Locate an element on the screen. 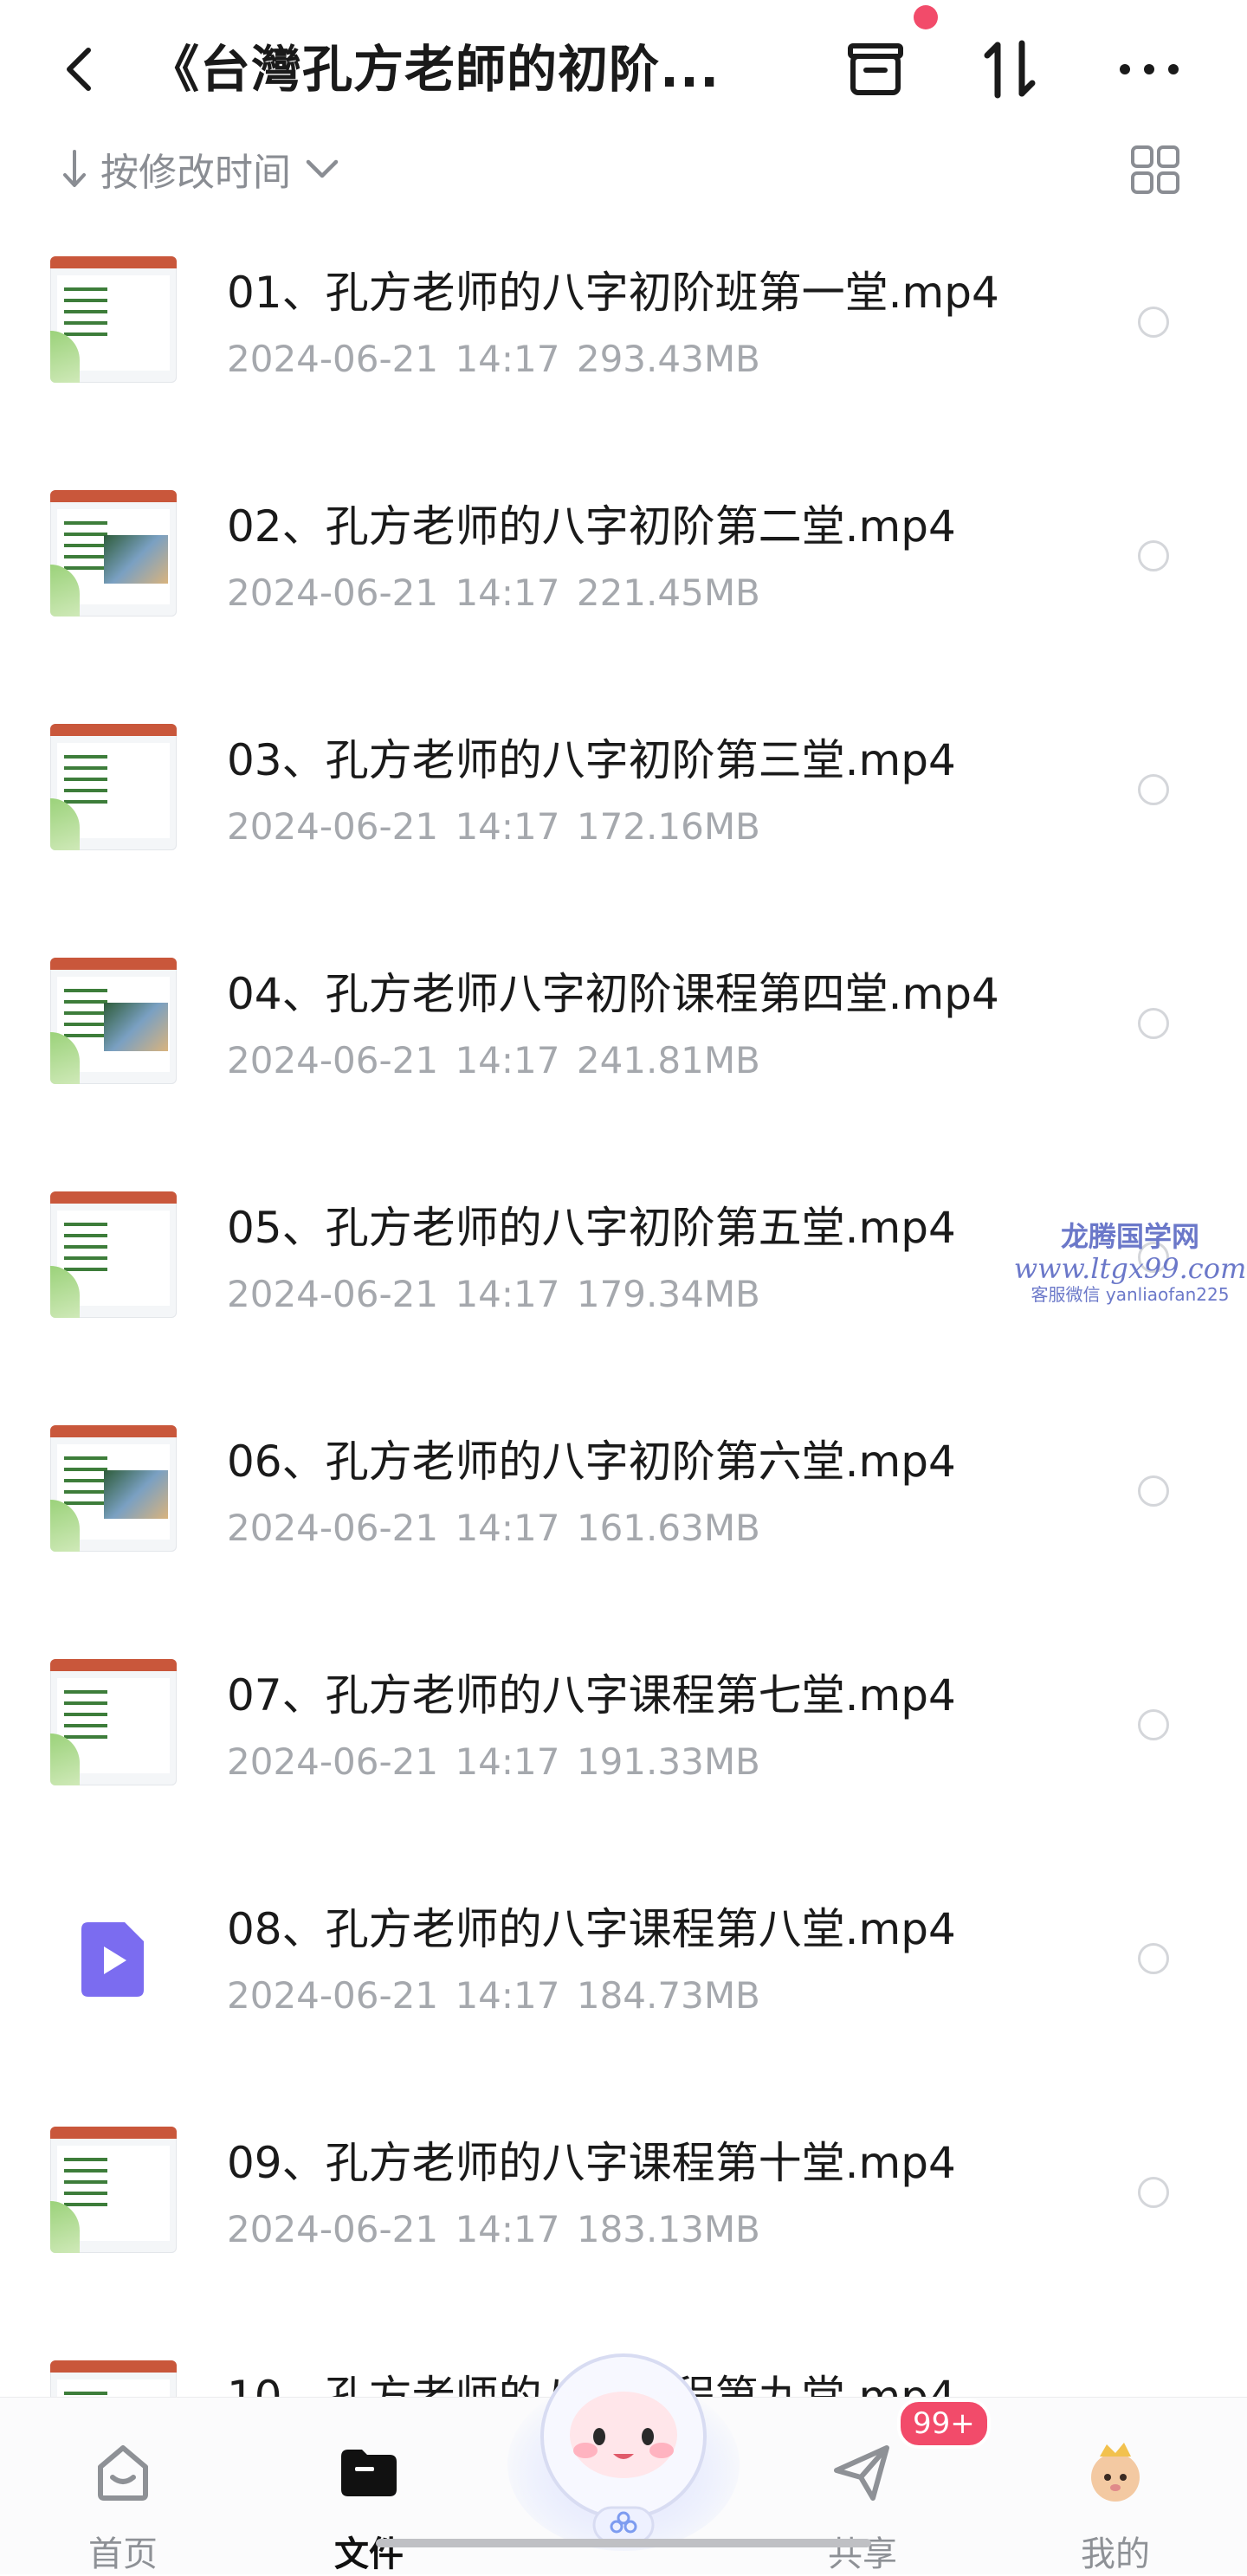 This screenshot has width=1247, height=2576. chevron-down-icon is located at coordinates (322, 168).